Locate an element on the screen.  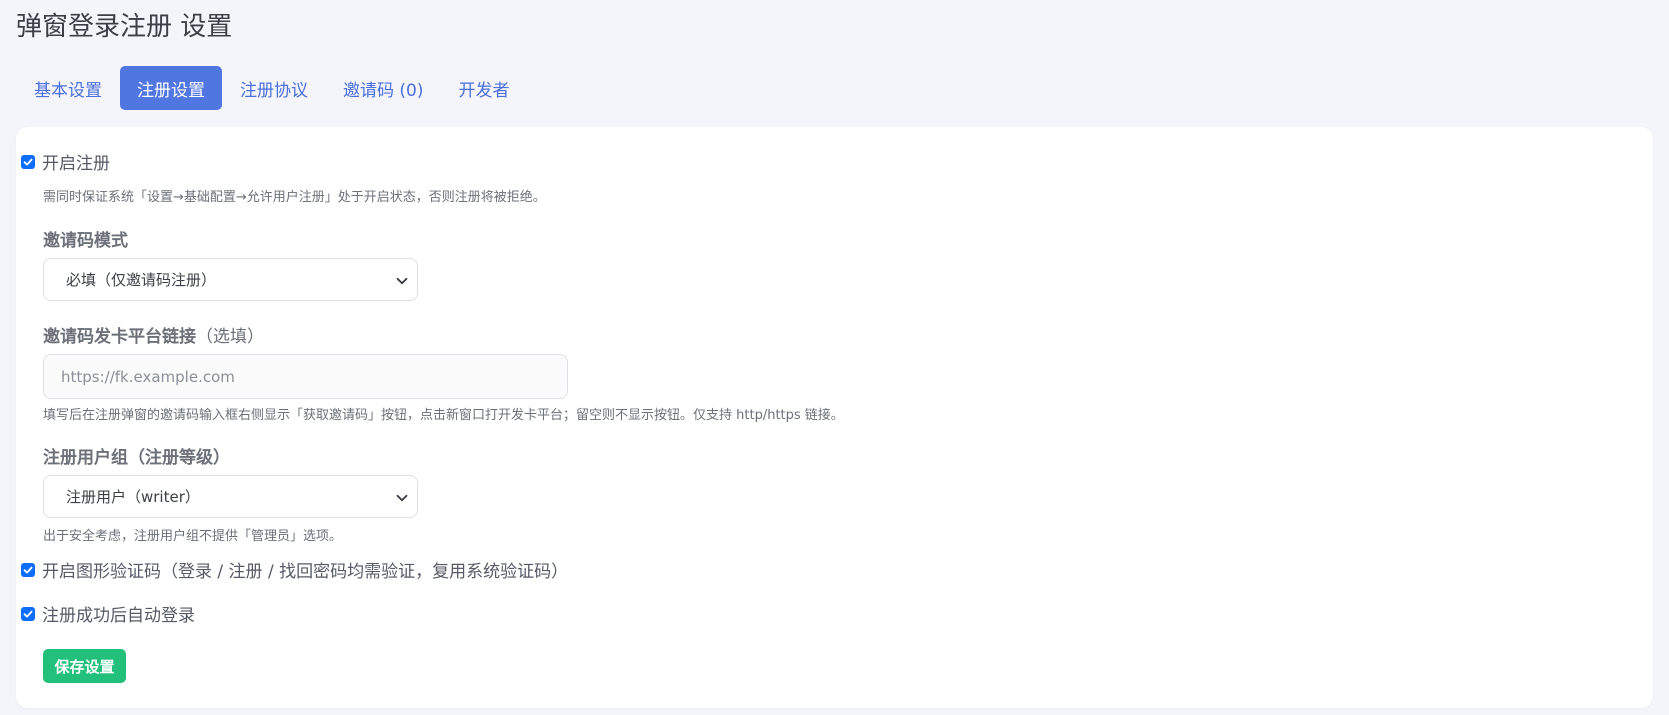
autologin-row: 注册成功后自动登录 is located at coordinates (108, 613).